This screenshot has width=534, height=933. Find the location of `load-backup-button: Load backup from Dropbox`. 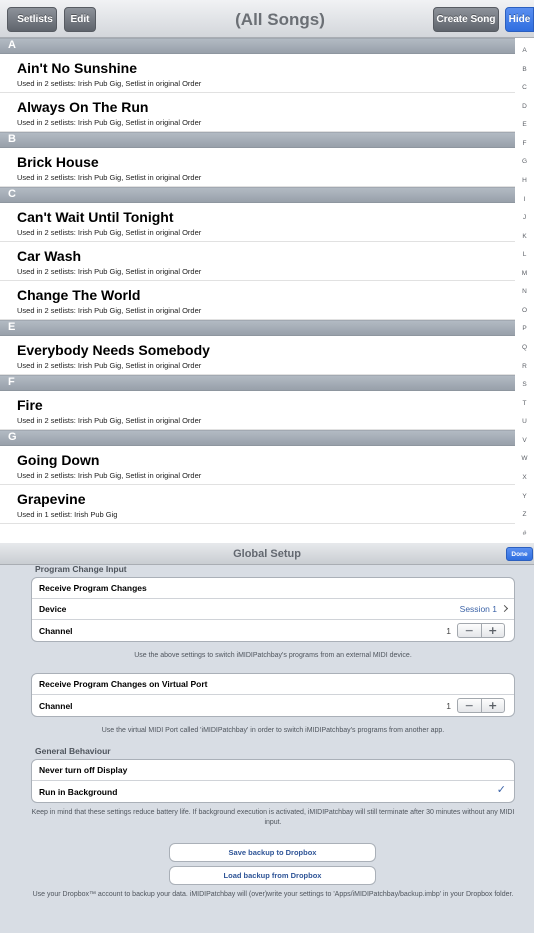

load-backup-button: Load backup from Dropbox is located at coordinates (272, 875).